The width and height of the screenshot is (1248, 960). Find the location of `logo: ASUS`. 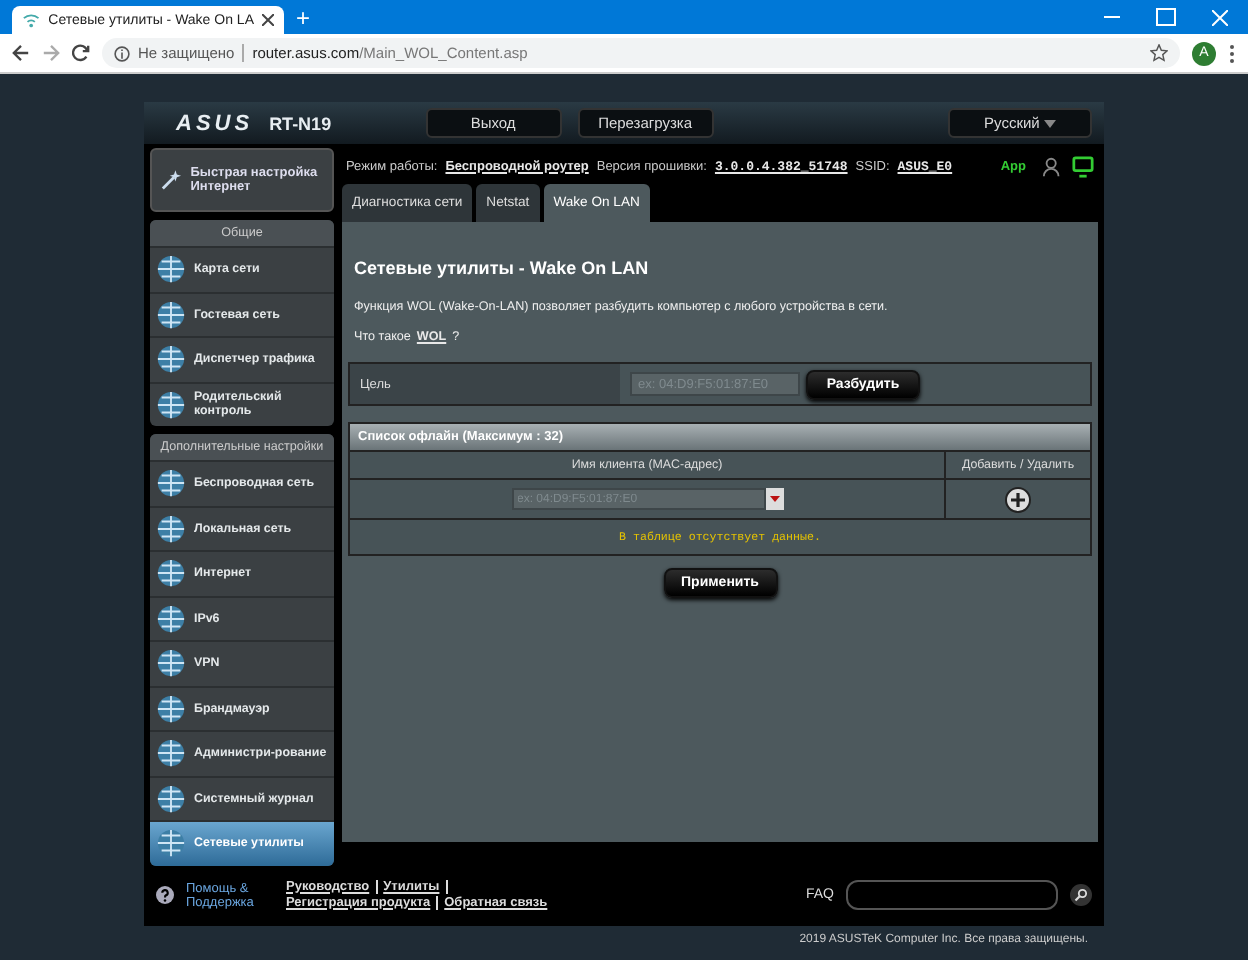

logo: ASUS is located at coordinates (215, 123).